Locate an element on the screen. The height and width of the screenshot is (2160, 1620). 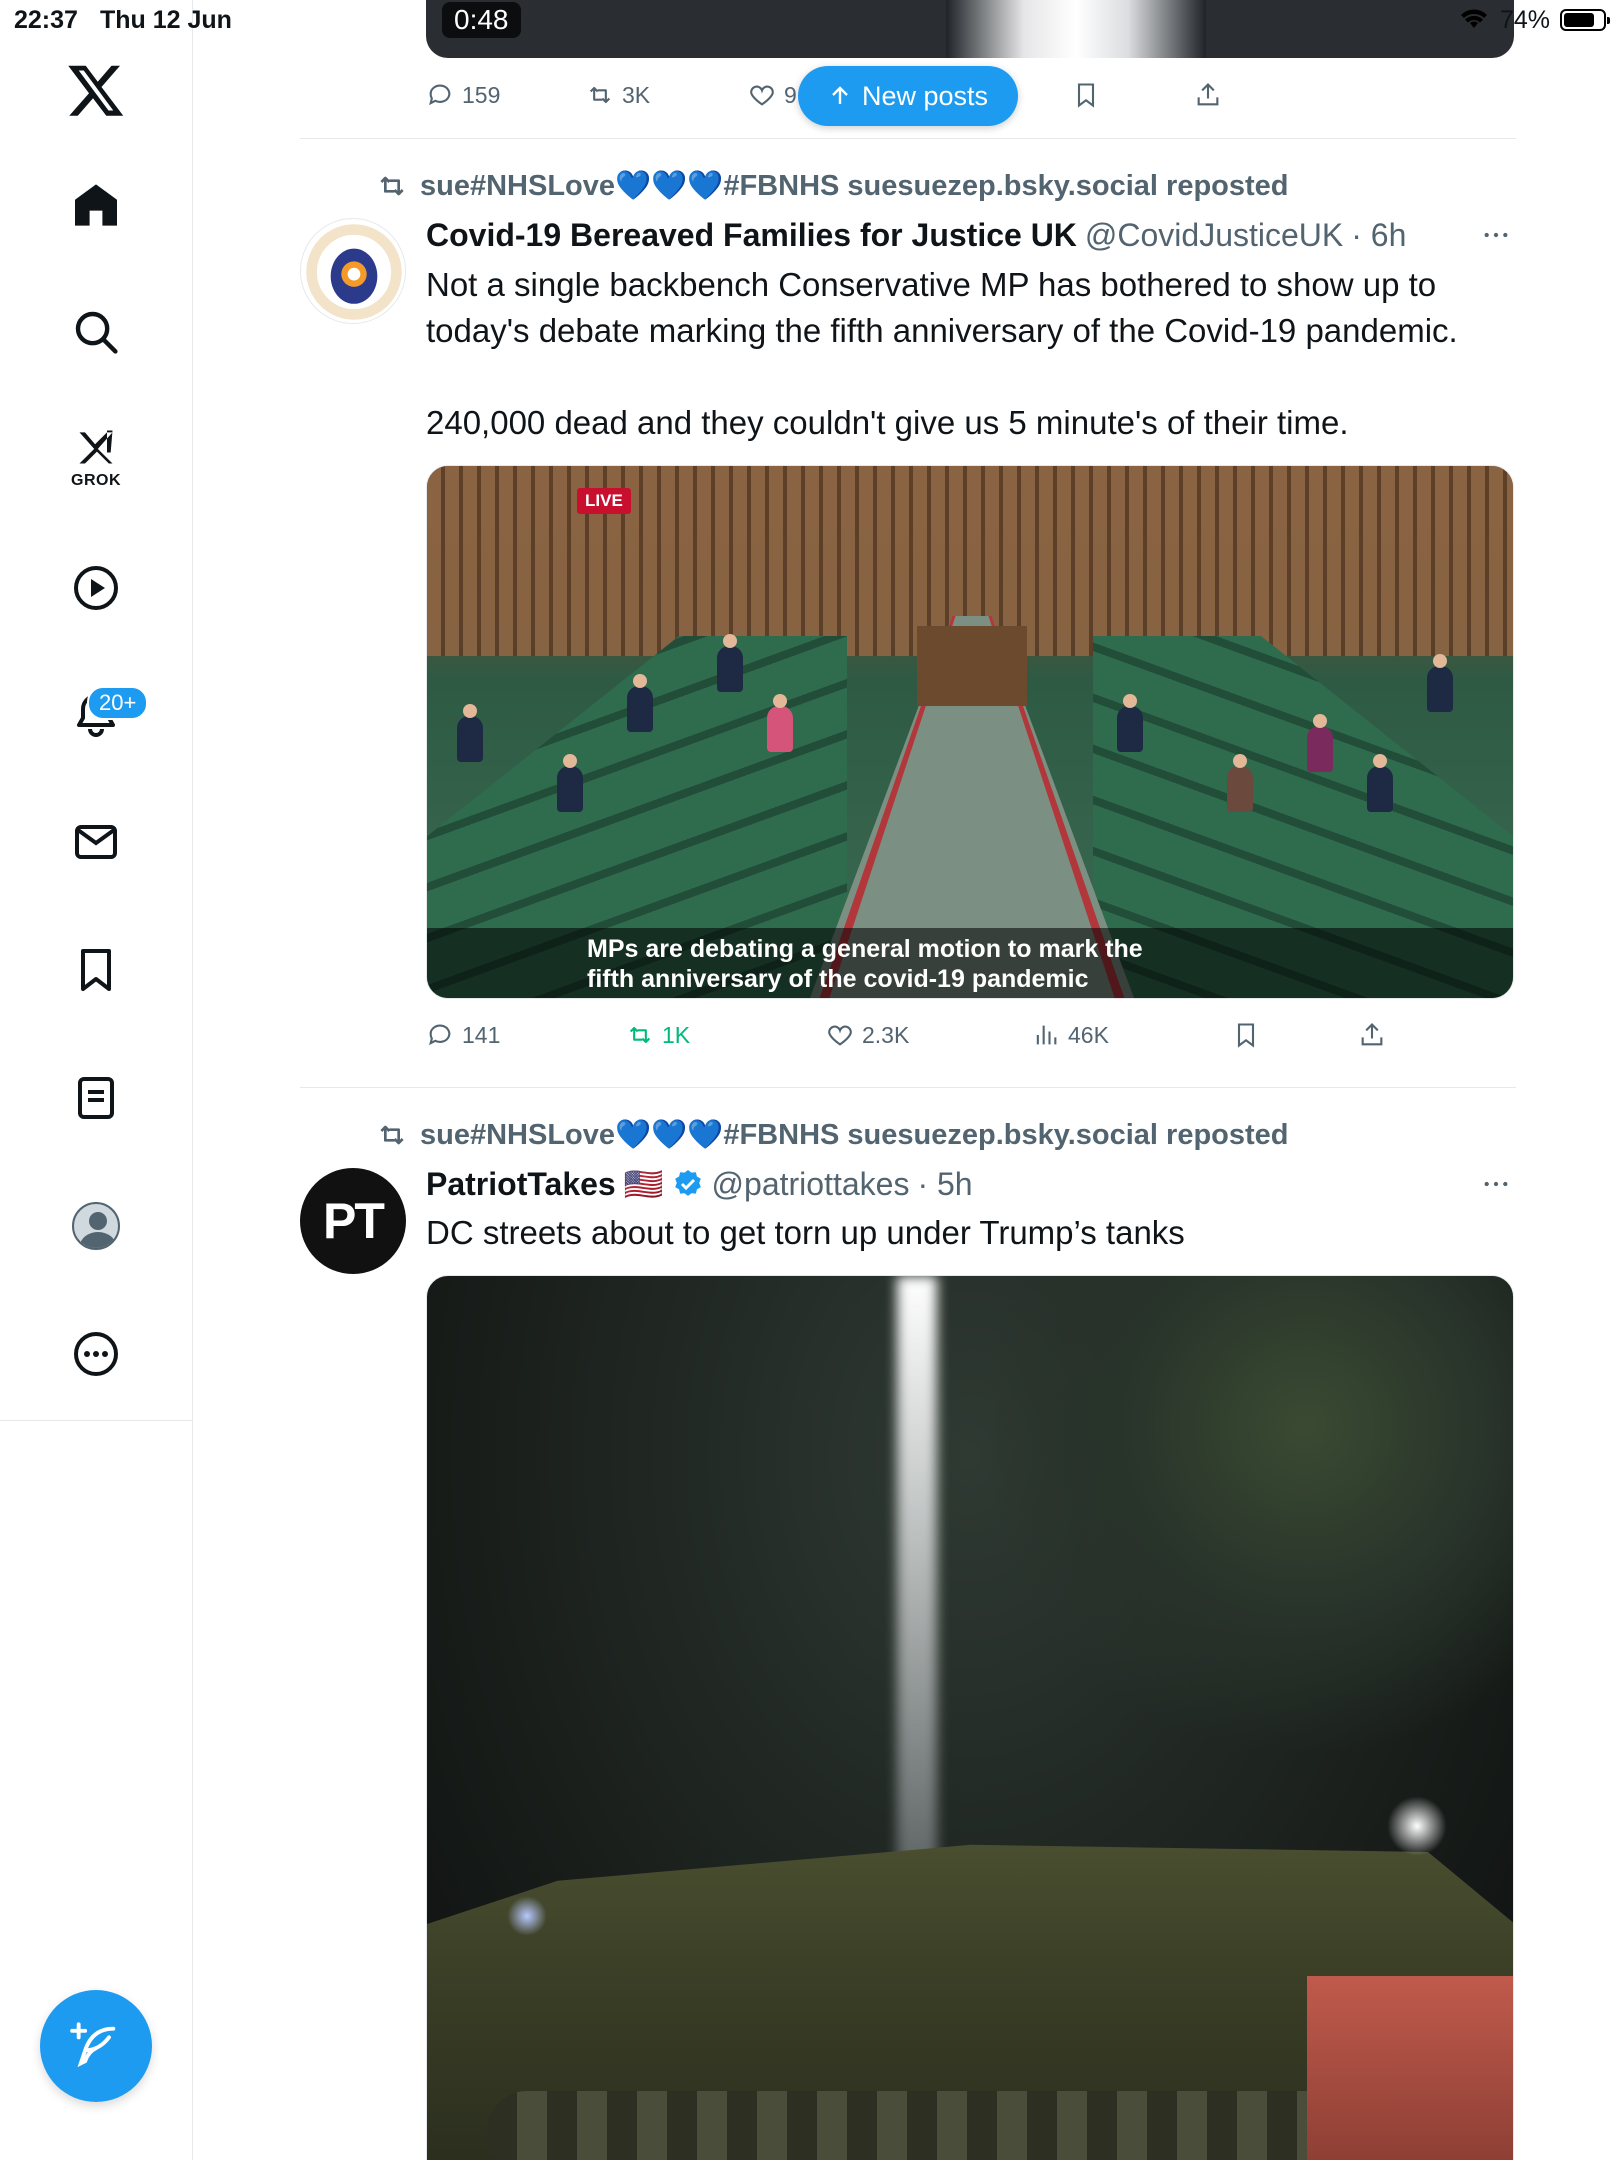
profile-nav is located at coordinates (96, 1226).